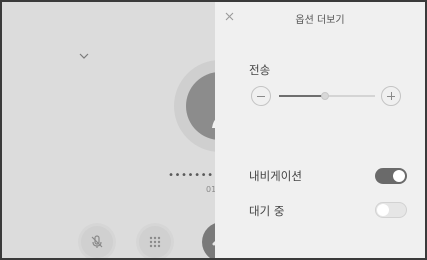  What do you see at coordinates (391, 176) in the screenshot?
I see `navigation-toggle` at bounding box center [391, 176].